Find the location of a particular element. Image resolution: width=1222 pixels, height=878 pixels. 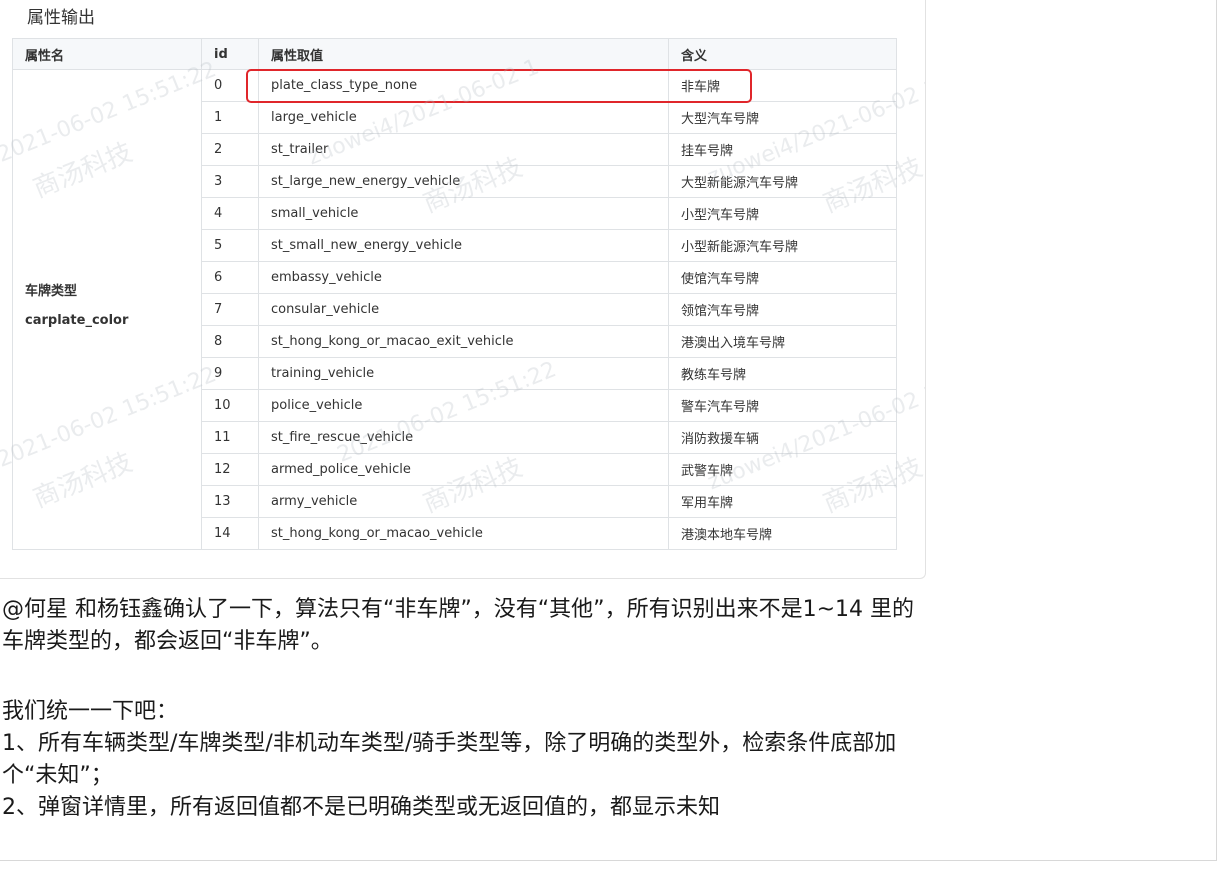

value-cell: st_small_new_energy_vehicle is located at coordinates (463, 245).